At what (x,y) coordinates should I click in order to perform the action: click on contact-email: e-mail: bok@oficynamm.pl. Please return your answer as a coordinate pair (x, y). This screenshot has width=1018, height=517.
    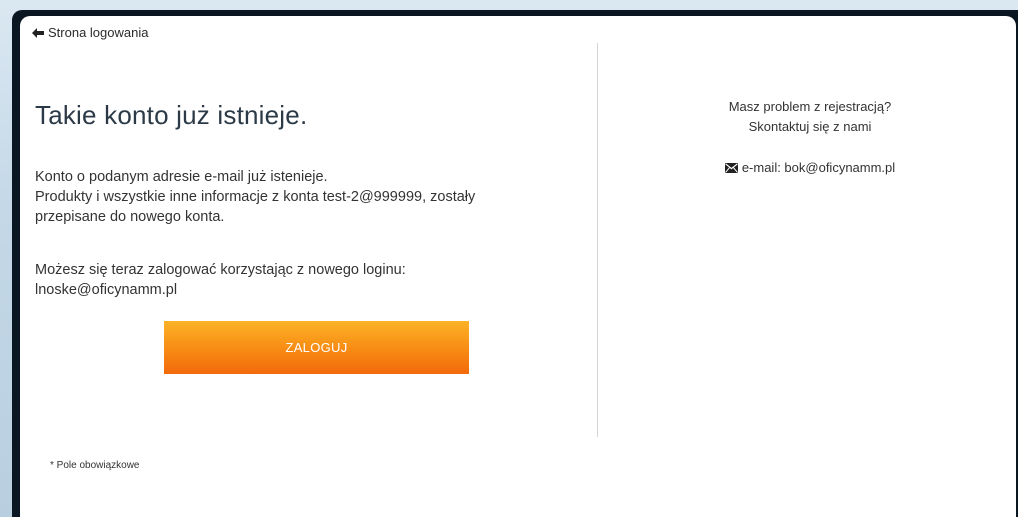
    Looking at the image, I should click on (810, 167).